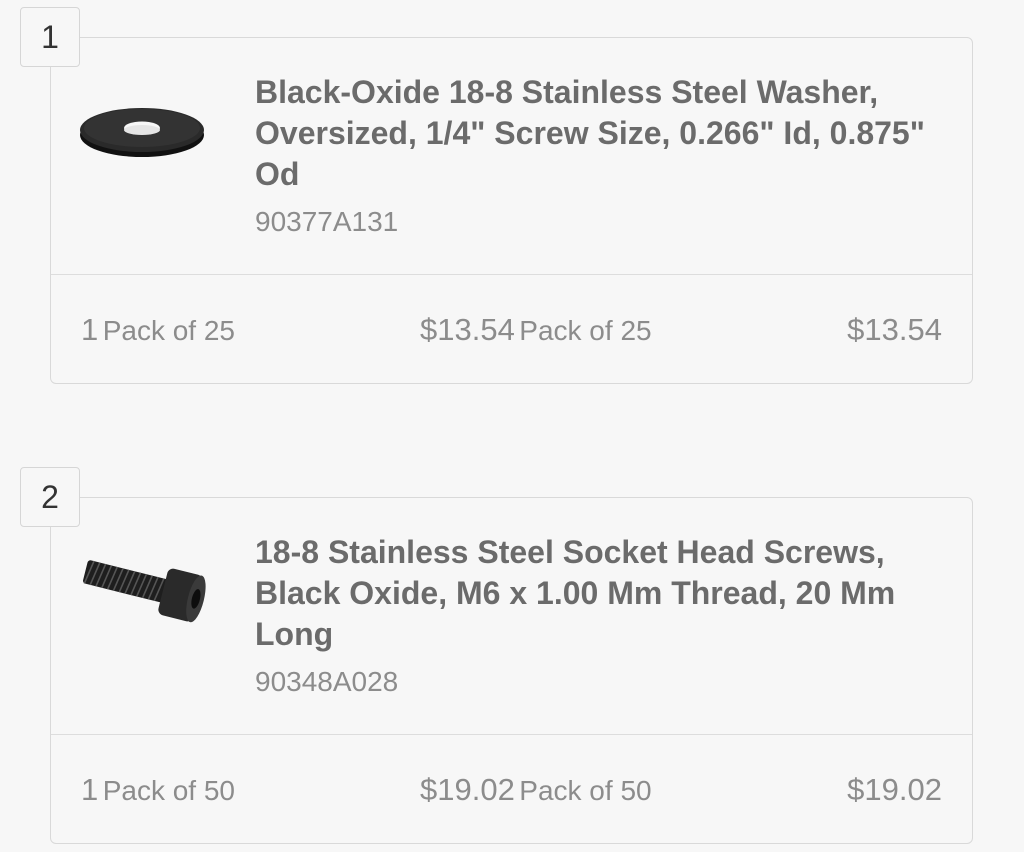 The image size is (1024, 852). Describe the element at coordinates (894, 789) in the screenshot. I see `line-total: $19.02` at that location.